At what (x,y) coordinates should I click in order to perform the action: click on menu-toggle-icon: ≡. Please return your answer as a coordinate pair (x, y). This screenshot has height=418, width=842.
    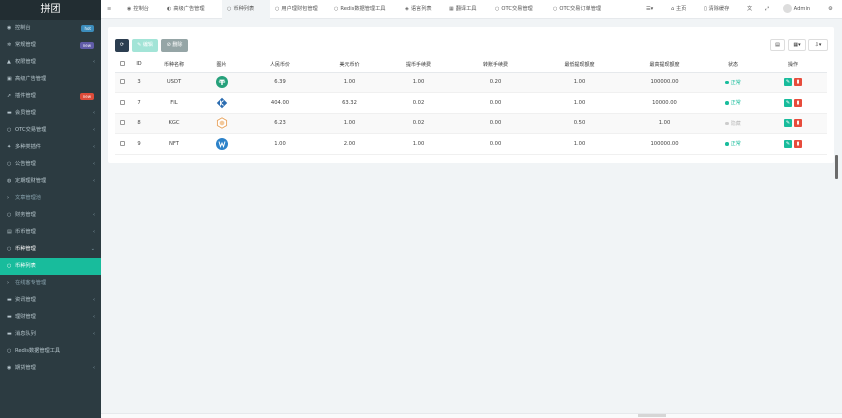
    Looking at the image, I should click on (109, 9).